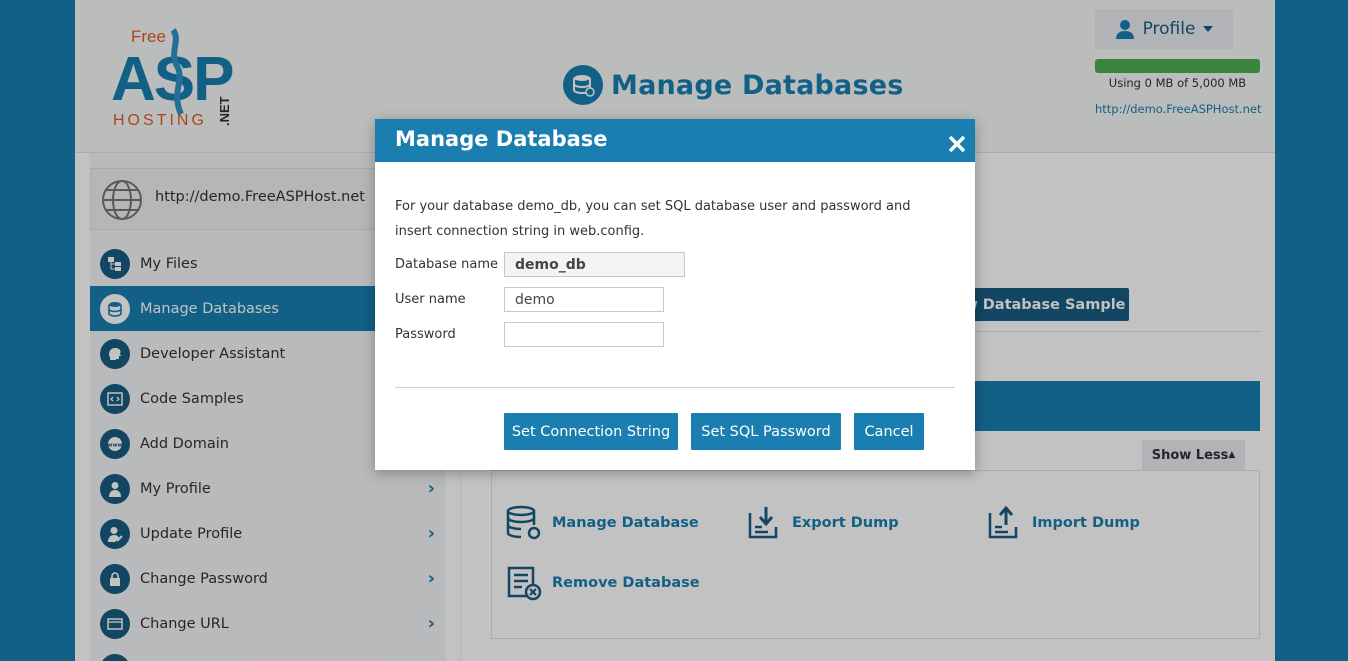 The image size is (1348, 661). I want to click on user-name-label: User name, so click(430, 299).